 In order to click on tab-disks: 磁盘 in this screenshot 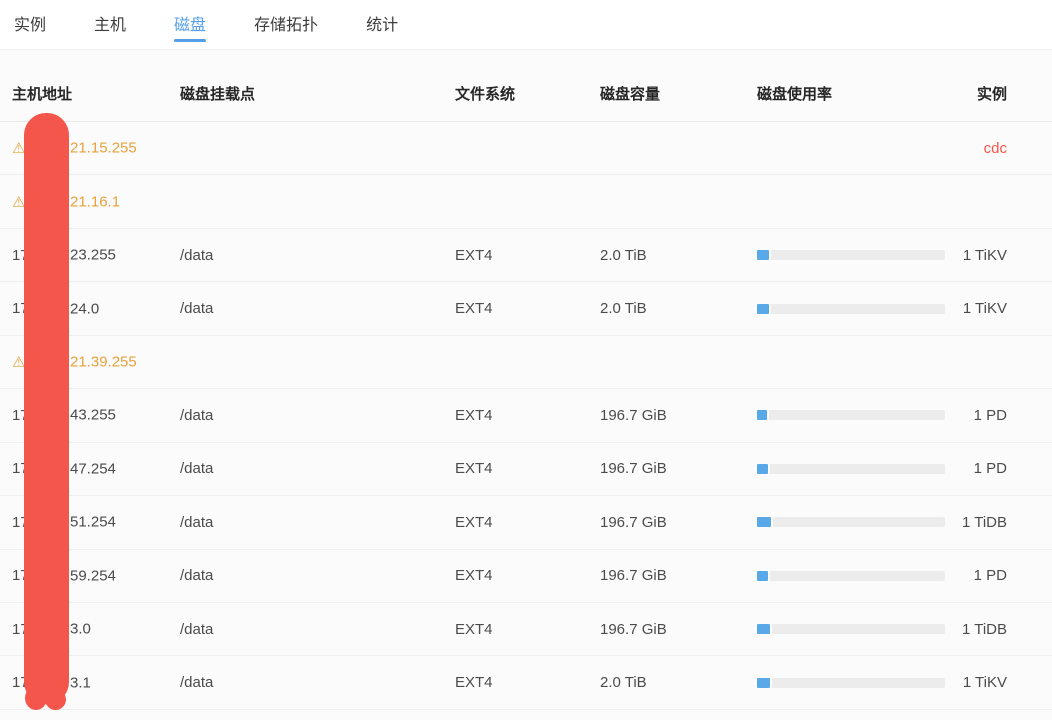, I will do `click(190, 25)`.